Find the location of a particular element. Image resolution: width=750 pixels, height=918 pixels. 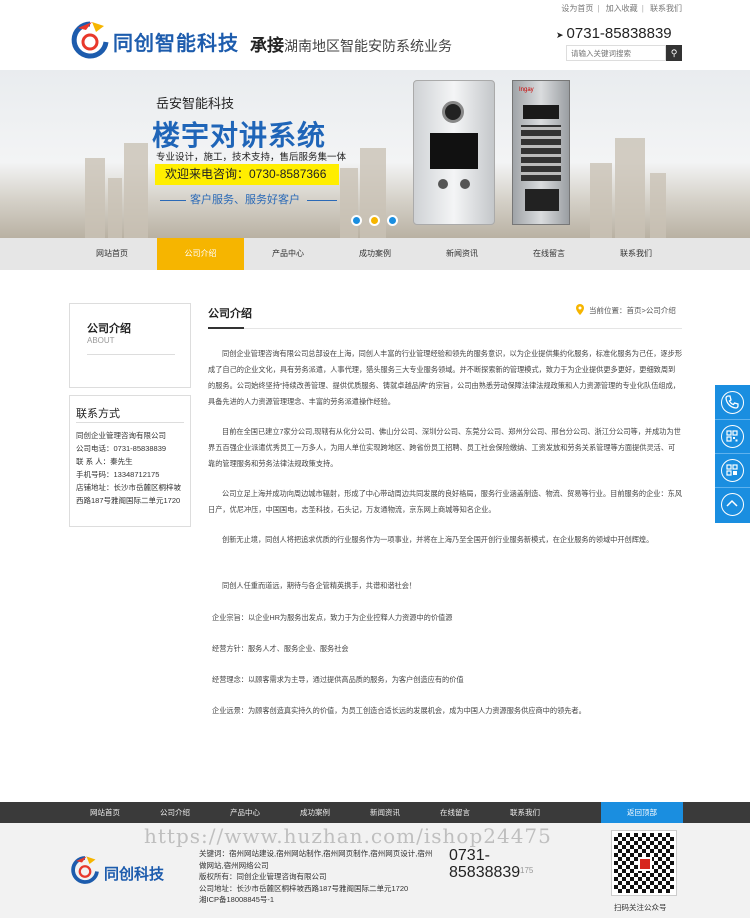

device-display is located at coordinates (541, 112).